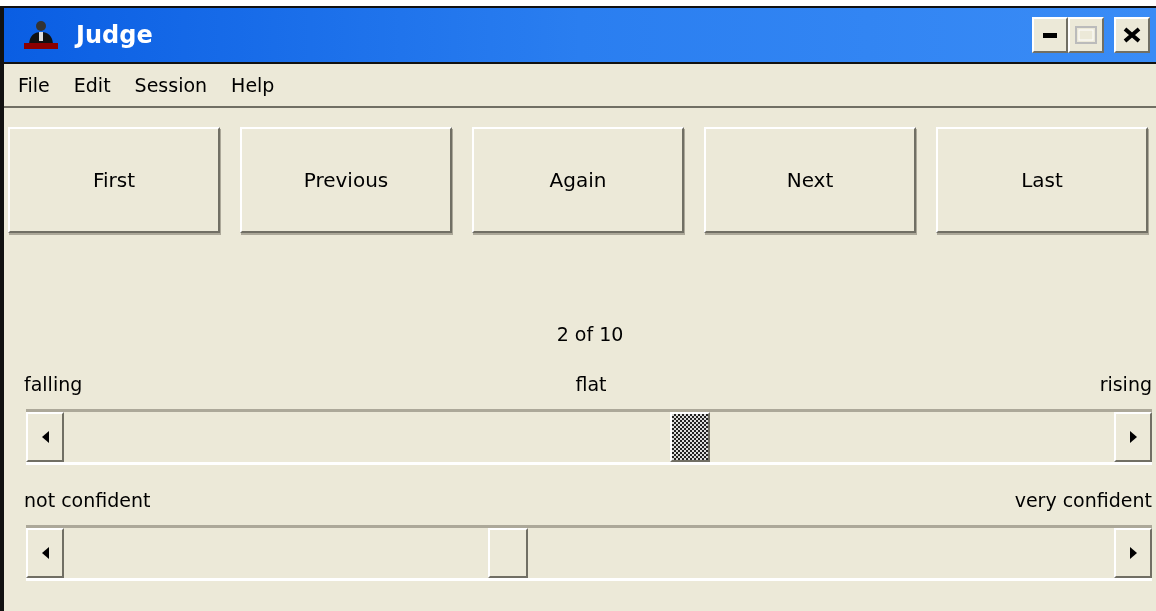 The height and width of the screenshot is (611, 1156). What do you see at coordinates (1125, 384) in the screenshot?
I see `scale-label: rising` at bounding box center [1125, 384].